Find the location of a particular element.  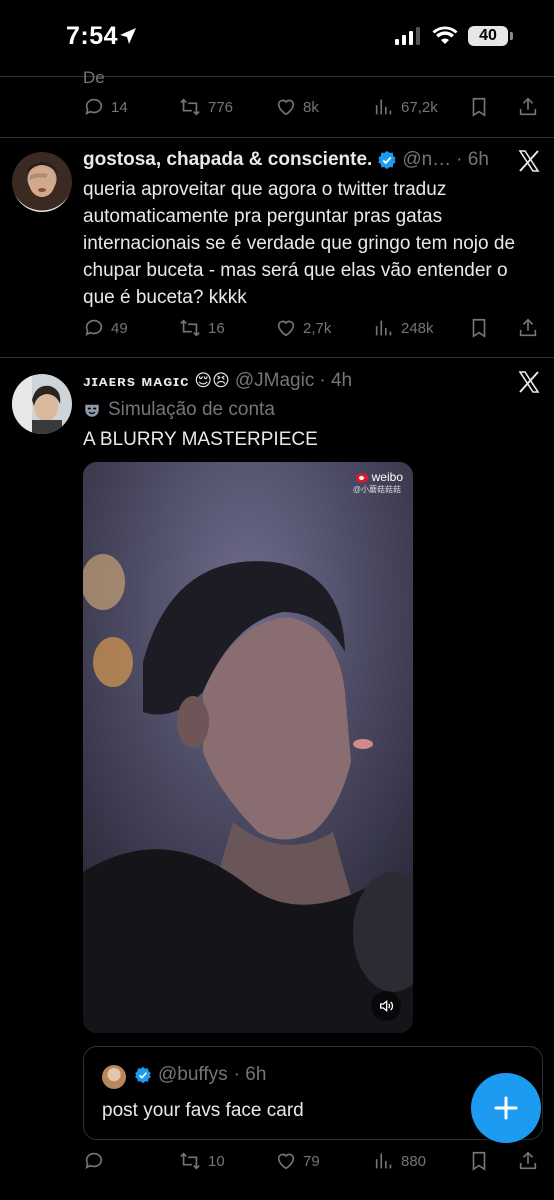

name-emojis: 😌😣 is located at coordinates (212, 380).